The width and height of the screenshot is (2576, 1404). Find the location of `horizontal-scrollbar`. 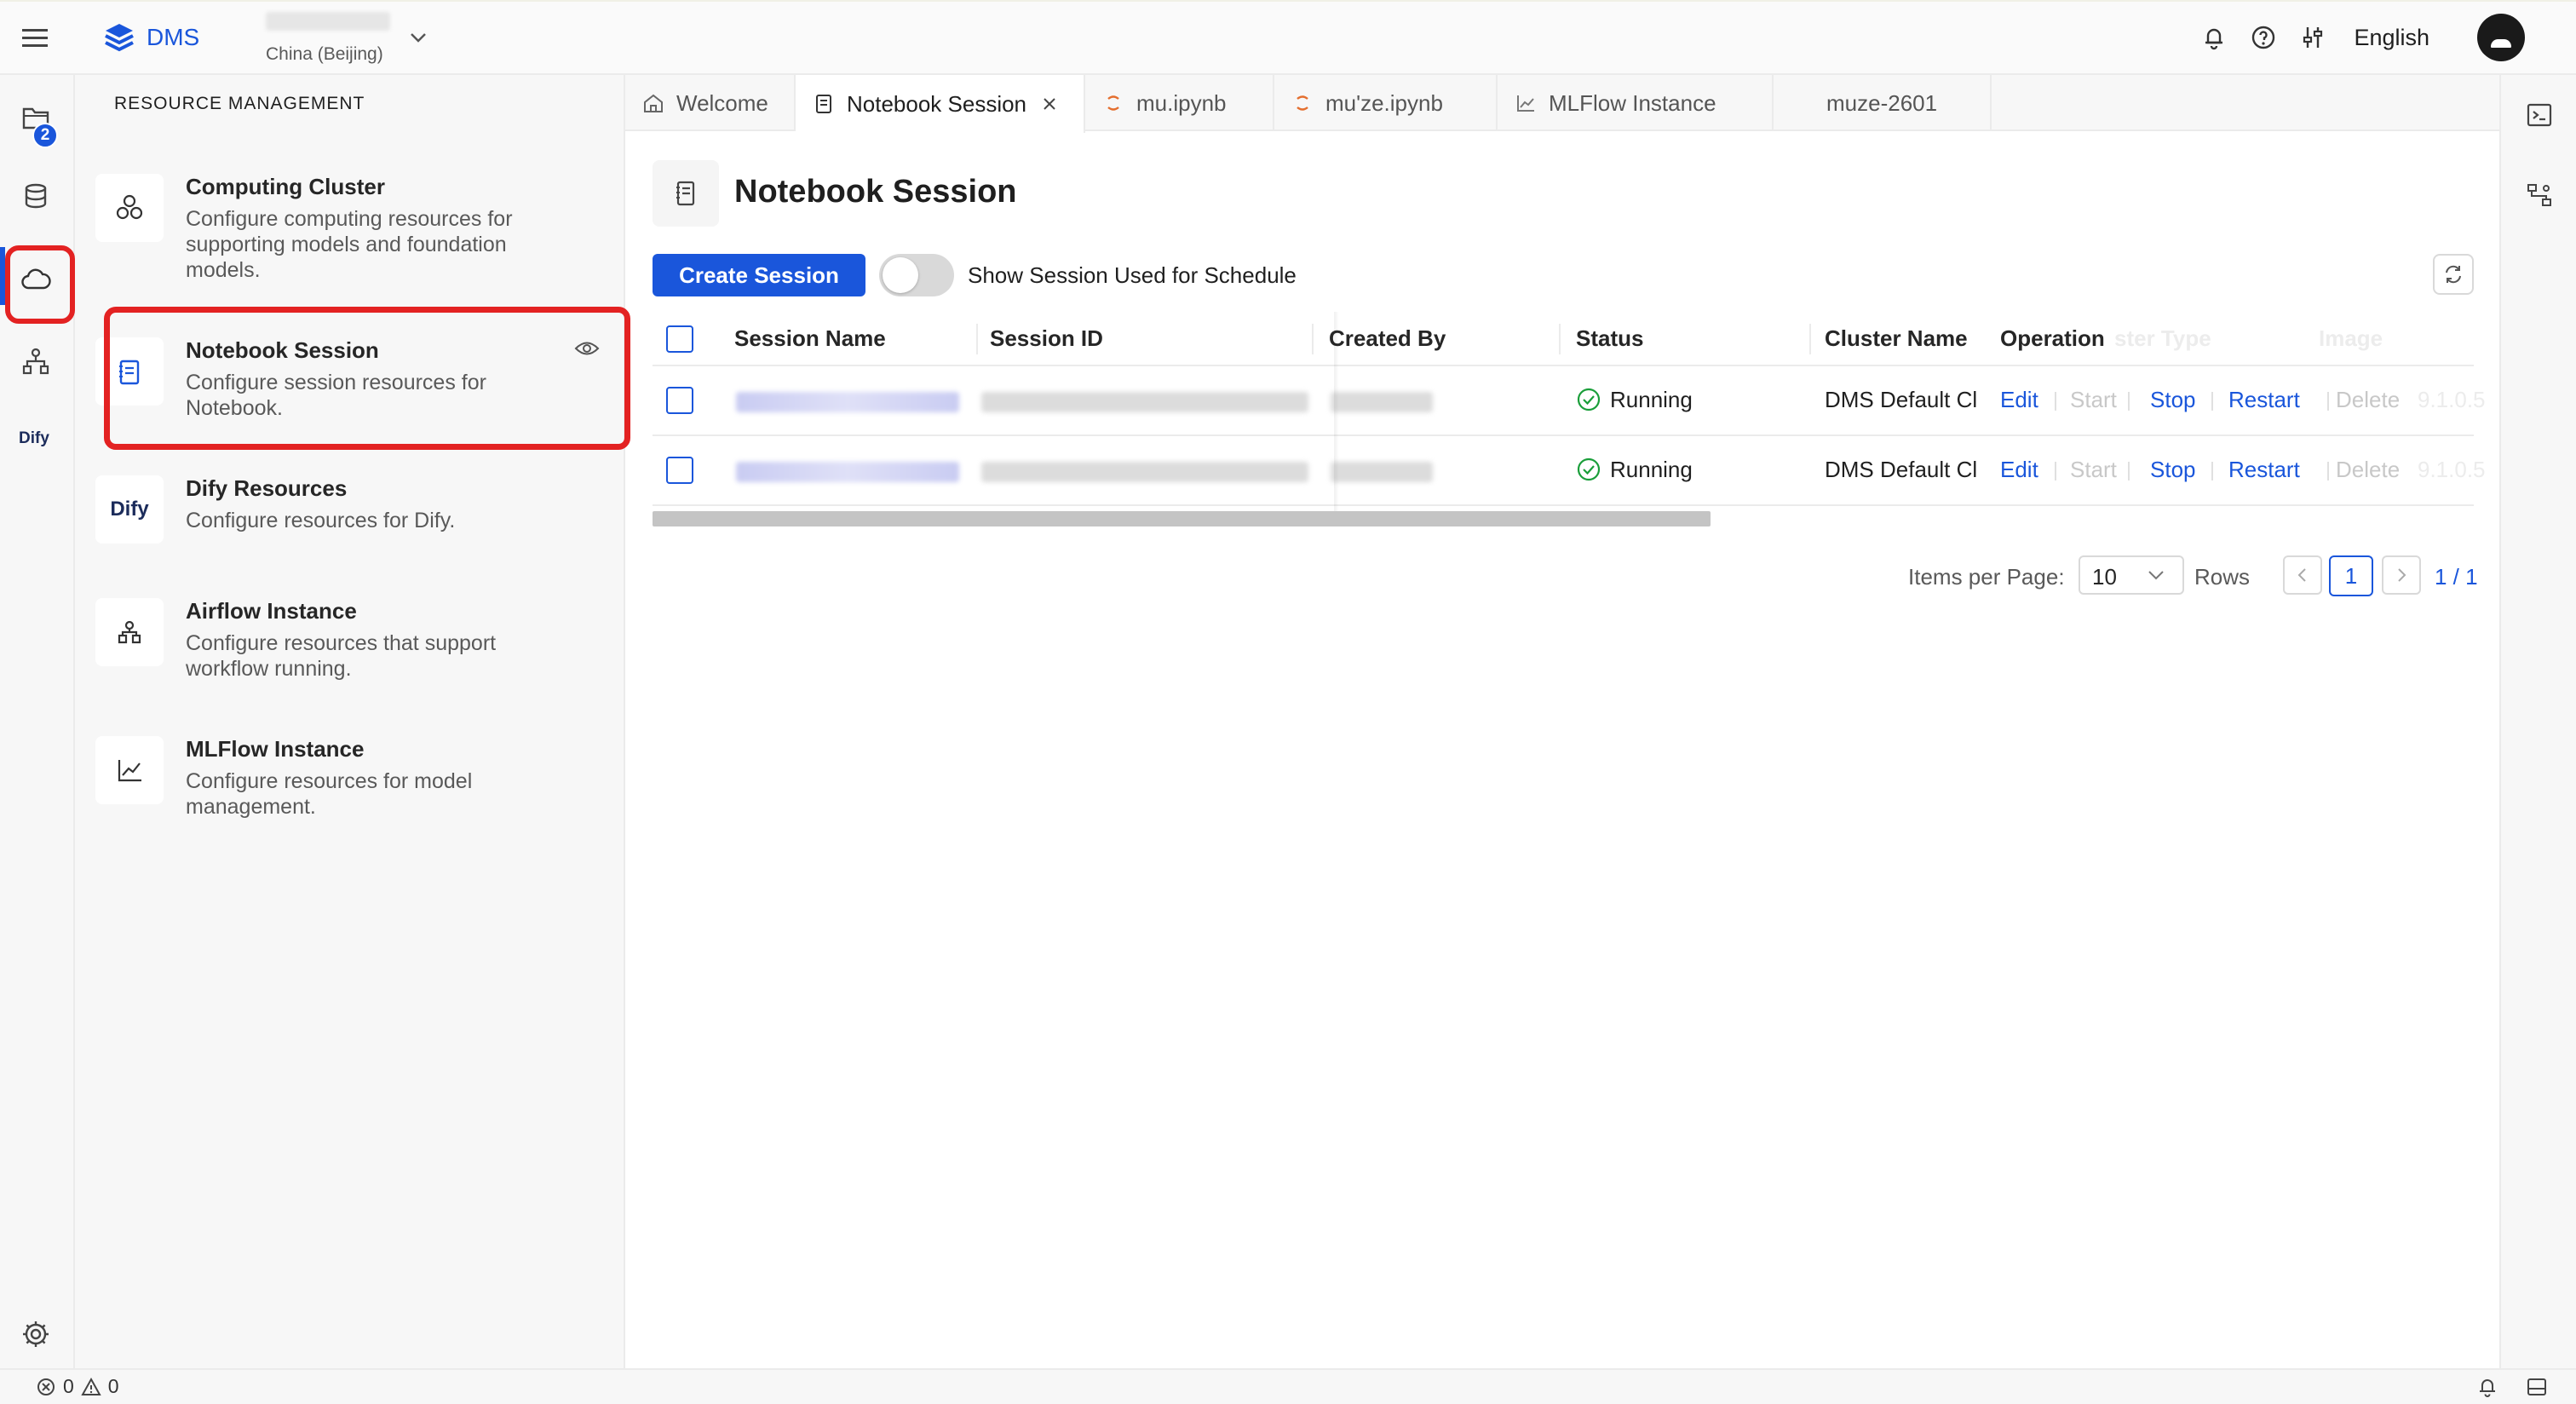

horizontal-scrollbar is located at coordinates (1182, 518).